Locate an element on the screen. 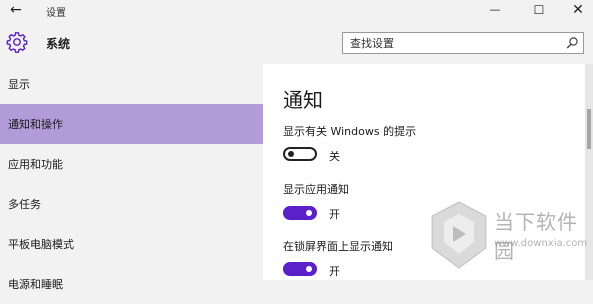 The width and height of the screenshot is (593, 304). setting-label: 显示有关 Windows 的提示 is located at coordinates (350, 131).